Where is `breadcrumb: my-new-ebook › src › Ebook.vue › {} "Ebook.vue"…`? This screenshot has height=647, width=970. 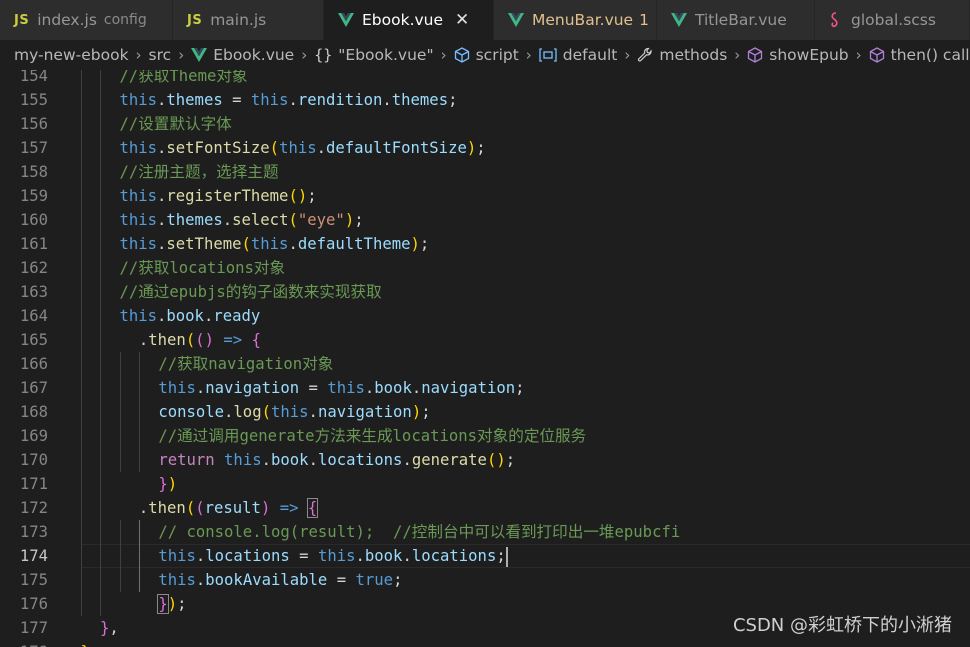
breadcrumb: my-new-ebook › src › Ebook.vue › {} "Ebook.vue"… is located at coordinates (485, 55).